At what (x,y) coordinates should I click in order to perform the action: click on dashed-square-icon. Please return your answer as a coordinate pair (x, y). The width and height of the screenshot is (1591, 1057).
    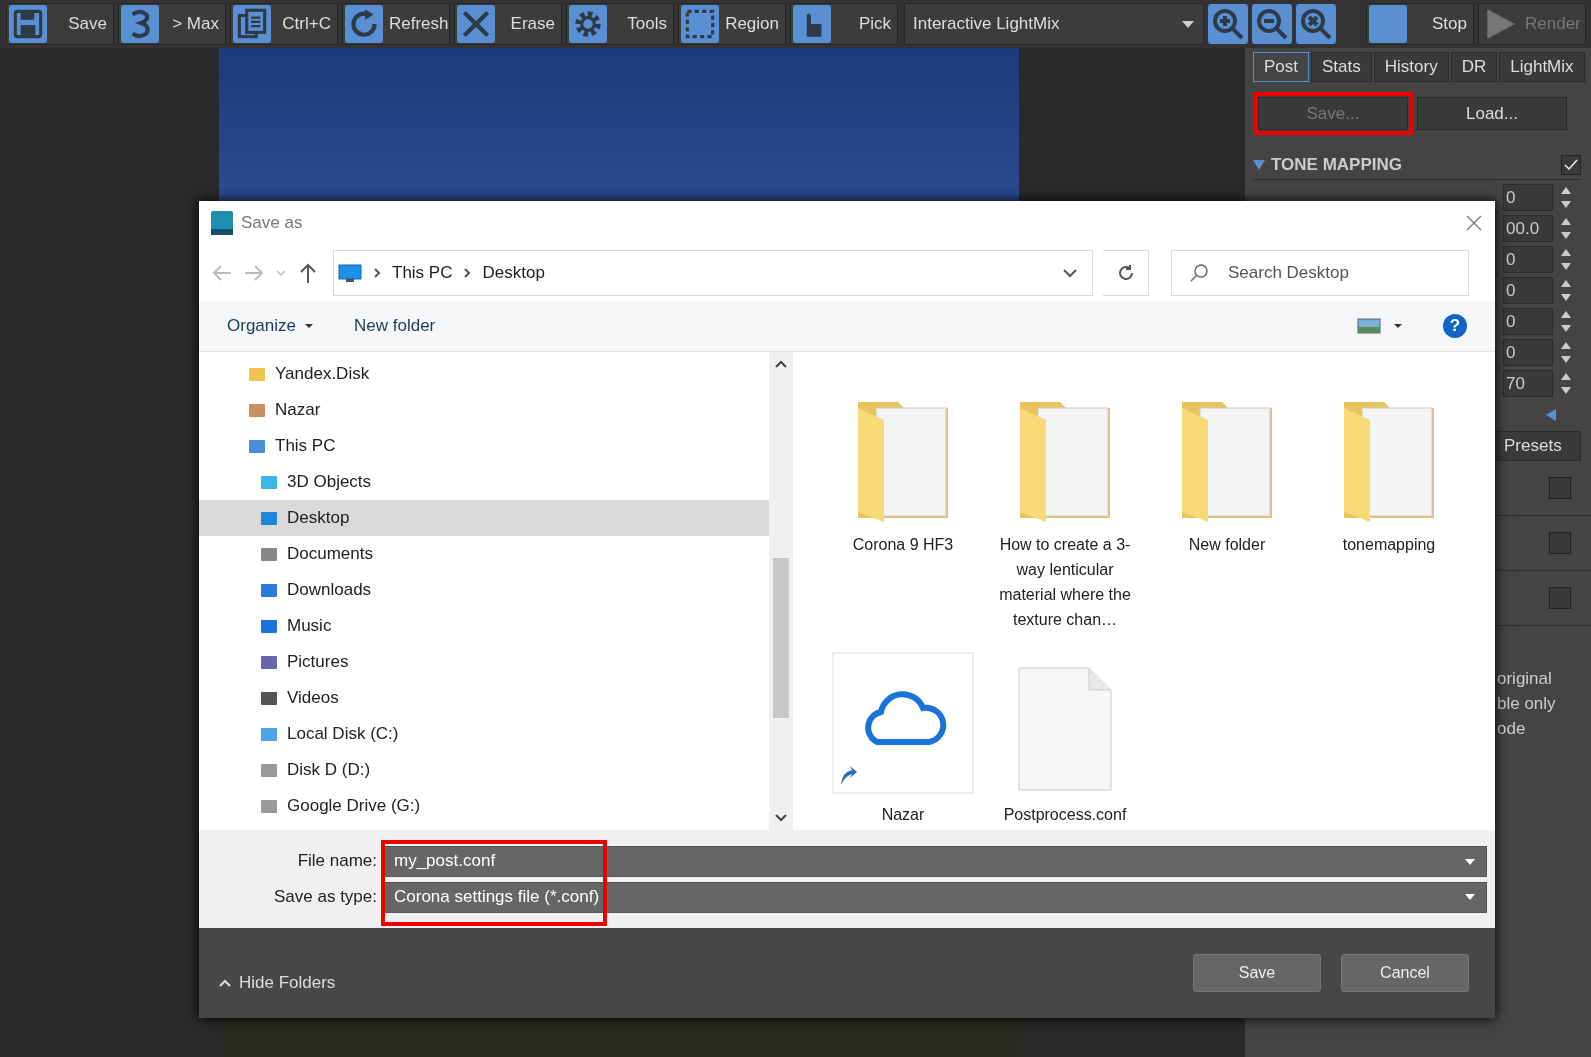
    Looking at the image, I should click on (700, 24).